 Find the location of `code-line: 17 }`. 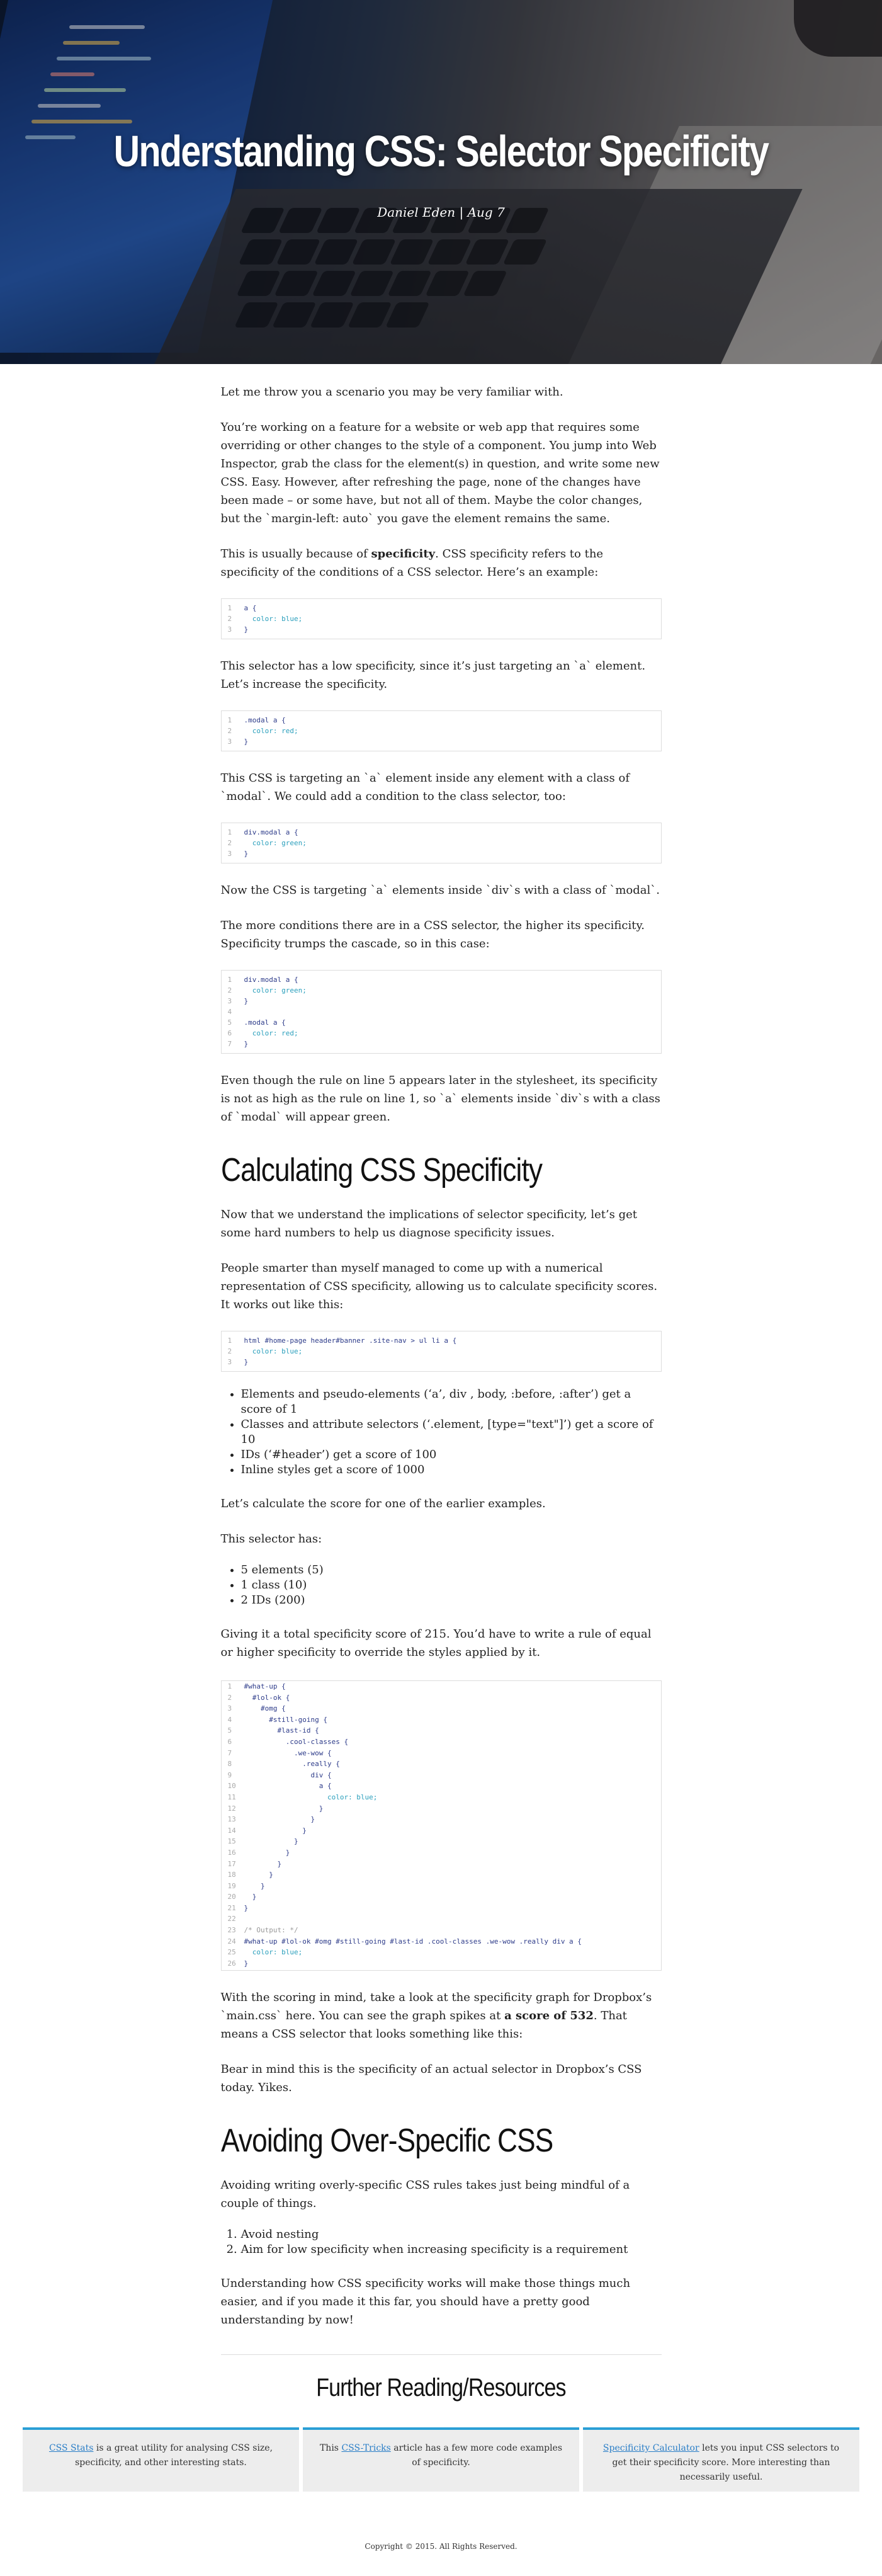

code-line: 17 } is located at coordinates (254, 1863).